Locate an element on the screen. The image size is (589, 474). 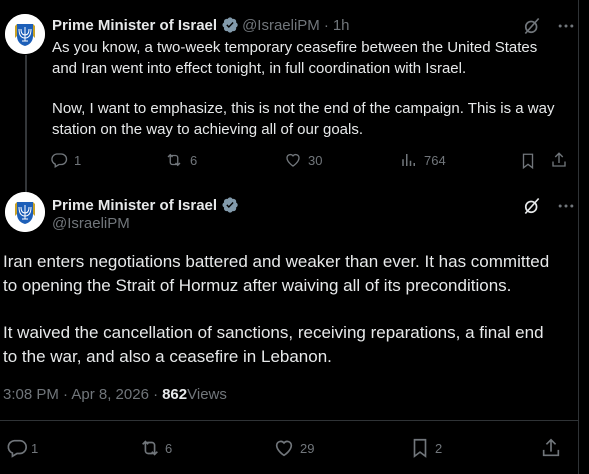
tweet1-header: Prime Minister of Israel @IsraeliPM · 1h is located at coordinates (201, 25).